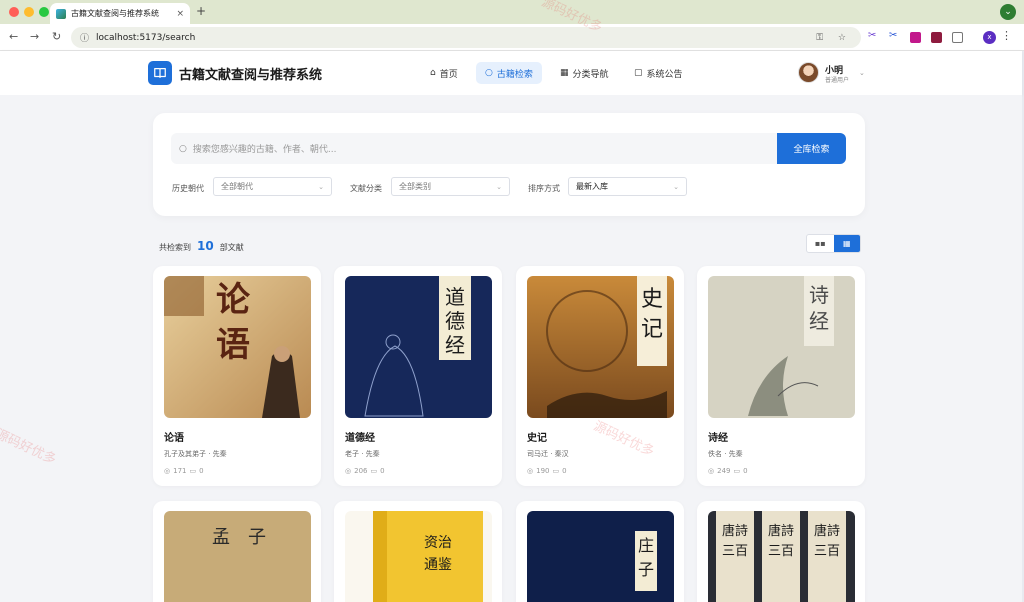 The image size is (1024, 602). What do you see at coordinates (646, 545) in the screenshot?
I see `cover-title-text: 庄` at bounding box center [646, 545].